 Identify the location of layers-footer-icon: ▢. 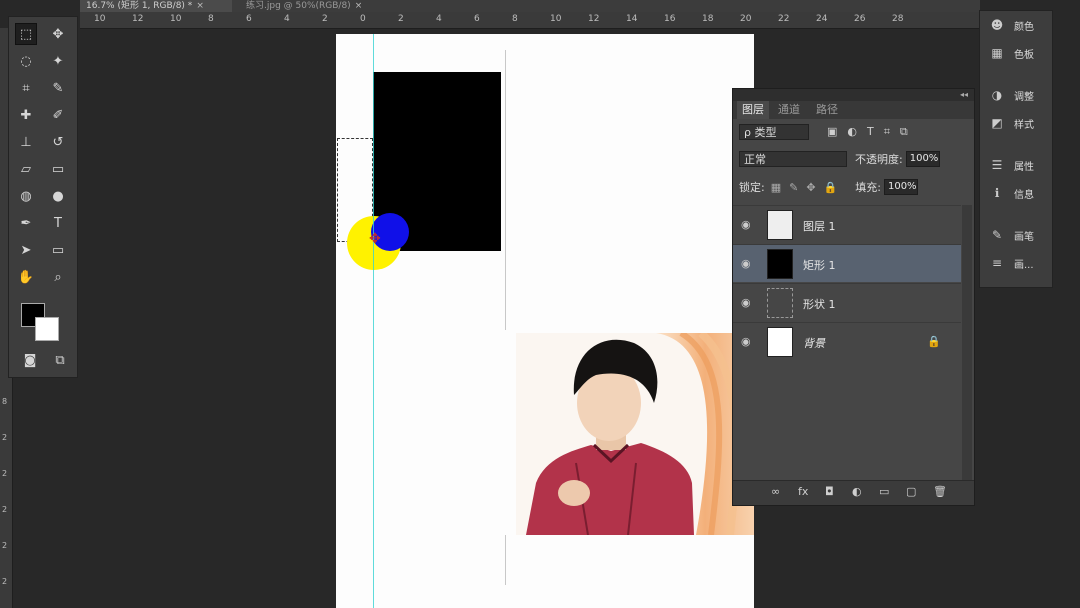
(911, 491).